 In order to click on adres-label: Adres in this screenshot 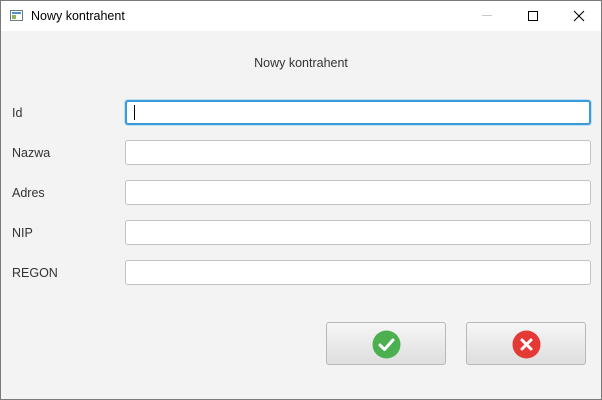, I will do `click(28, 193)`.